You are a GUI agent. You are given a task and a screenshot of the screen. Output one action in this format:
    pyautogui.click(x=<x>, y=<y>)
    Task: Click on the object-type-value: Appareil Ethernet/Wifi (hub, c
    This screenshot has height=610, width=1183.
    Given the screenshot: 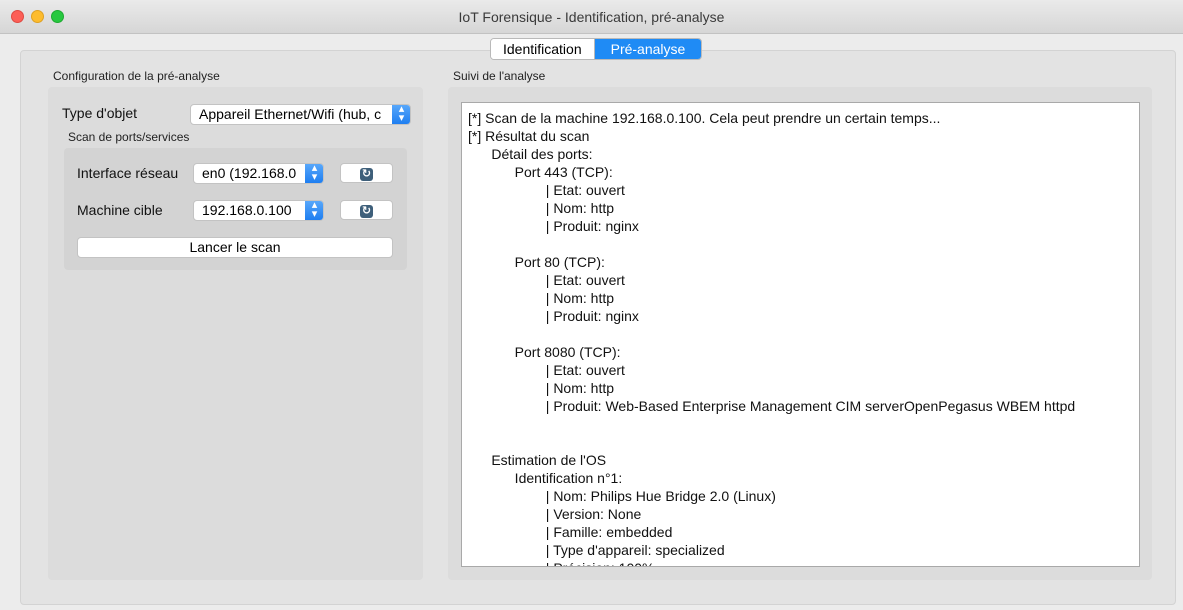 What is the action you would take?
    pyautogui.click(x=290, y=114)
    